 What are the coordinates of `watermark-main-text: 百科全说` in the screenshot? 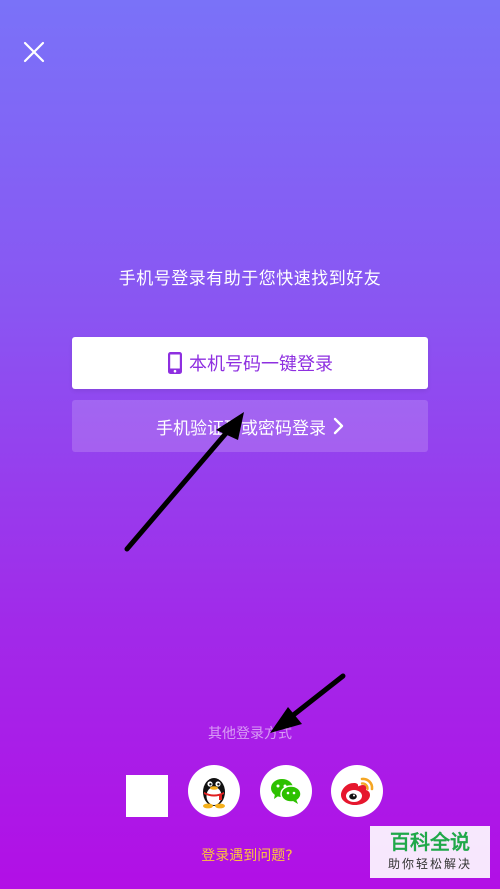 It's located at (430, 842).